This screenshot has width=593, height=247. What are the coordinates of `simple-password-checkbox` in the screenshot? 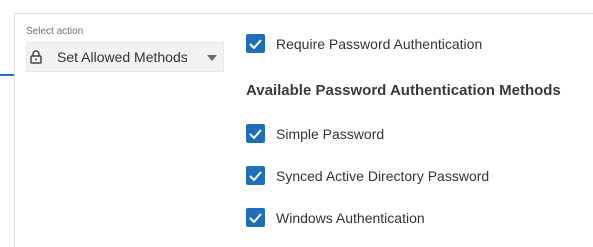 It's located at (255, 133).